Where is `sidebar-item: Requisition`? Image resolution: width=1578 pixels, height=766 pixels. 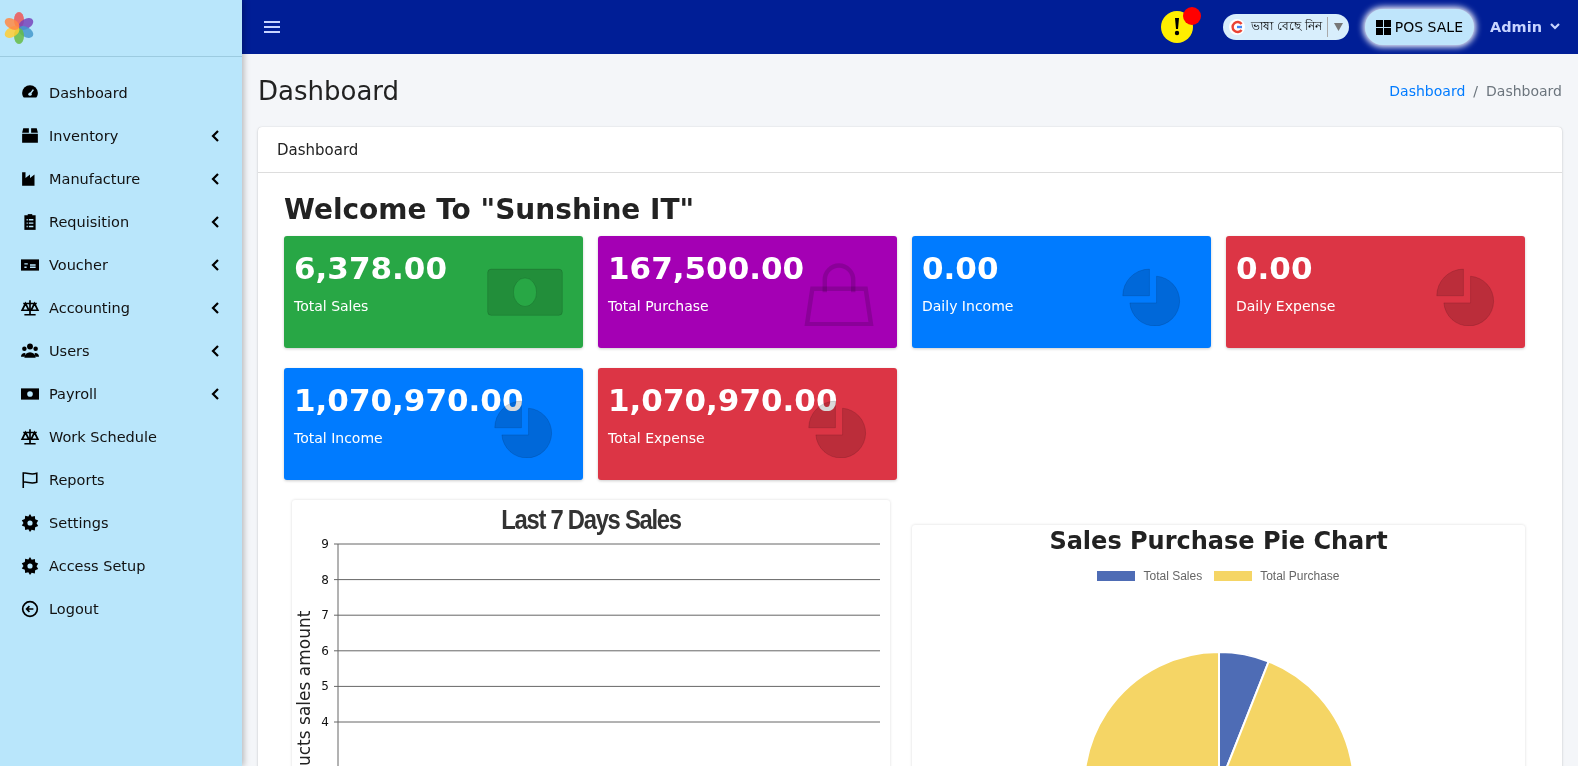 sidebar-item: Requisition is located at coordinates (121, 221).